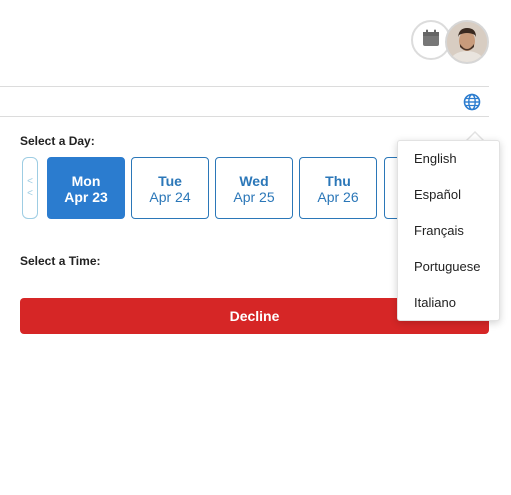 This screenshot has height=495, width=511. I want to click on day-card-mon: Mon Apr 23, so click(86, 188).